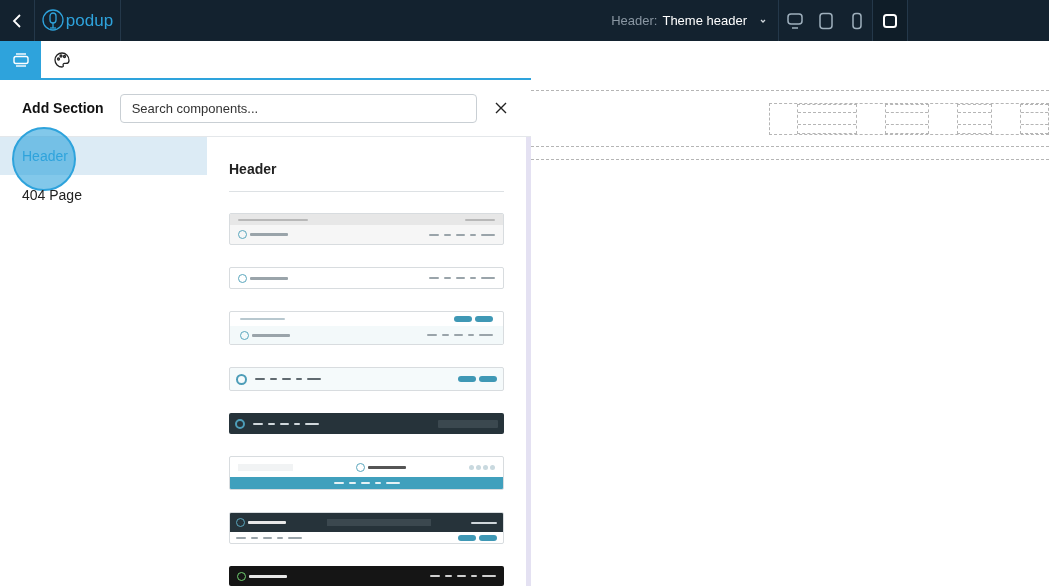 The width and height of the screenshot is (1049, 586). I want to click on close-button, so click(501, 108).